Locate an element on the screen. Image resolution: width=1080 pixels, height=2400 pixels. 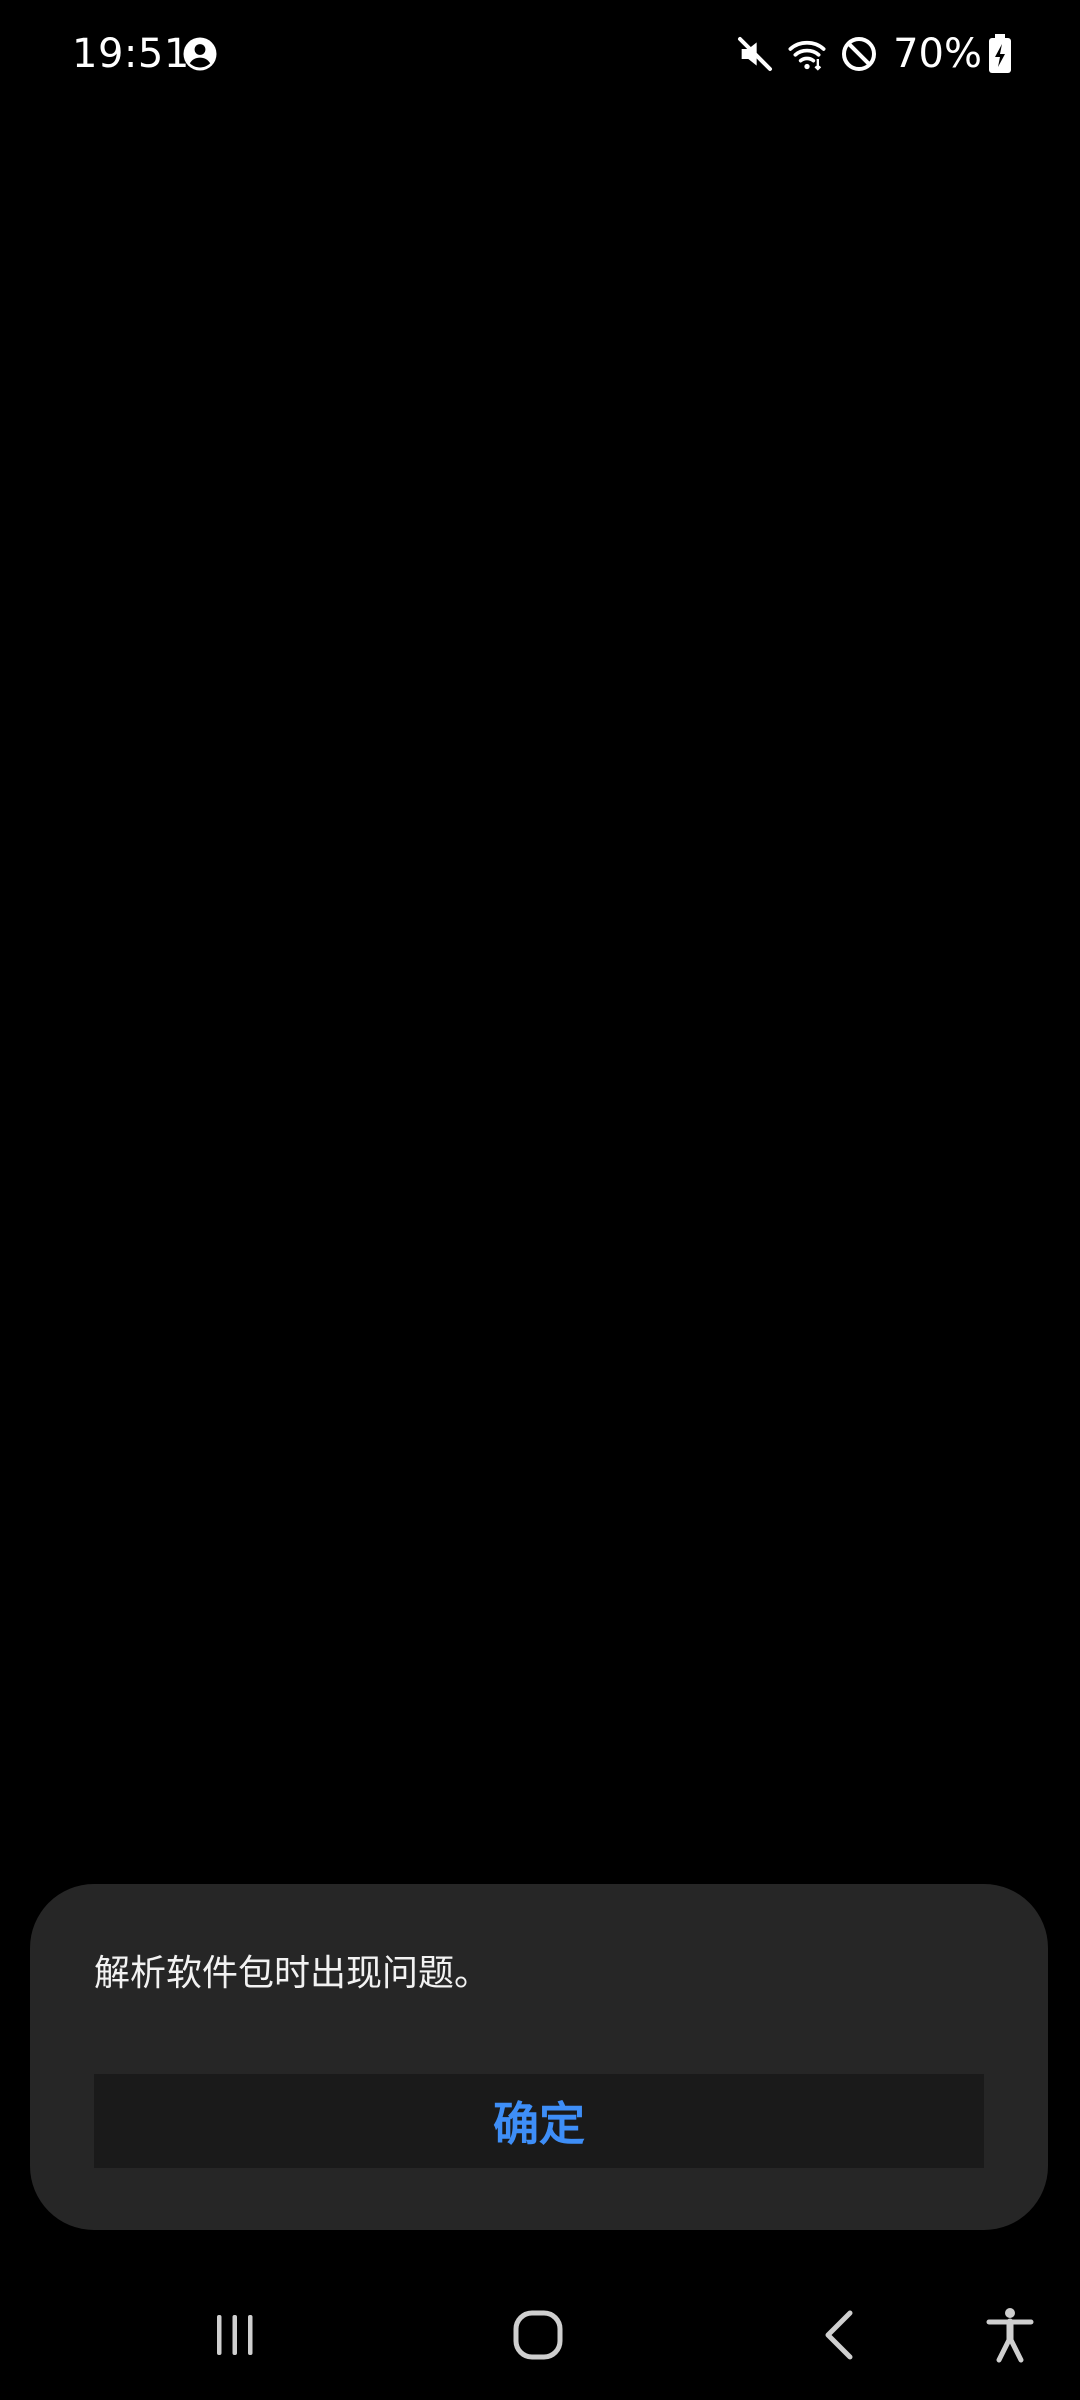
back-button is located at coordinates (840, 2335).